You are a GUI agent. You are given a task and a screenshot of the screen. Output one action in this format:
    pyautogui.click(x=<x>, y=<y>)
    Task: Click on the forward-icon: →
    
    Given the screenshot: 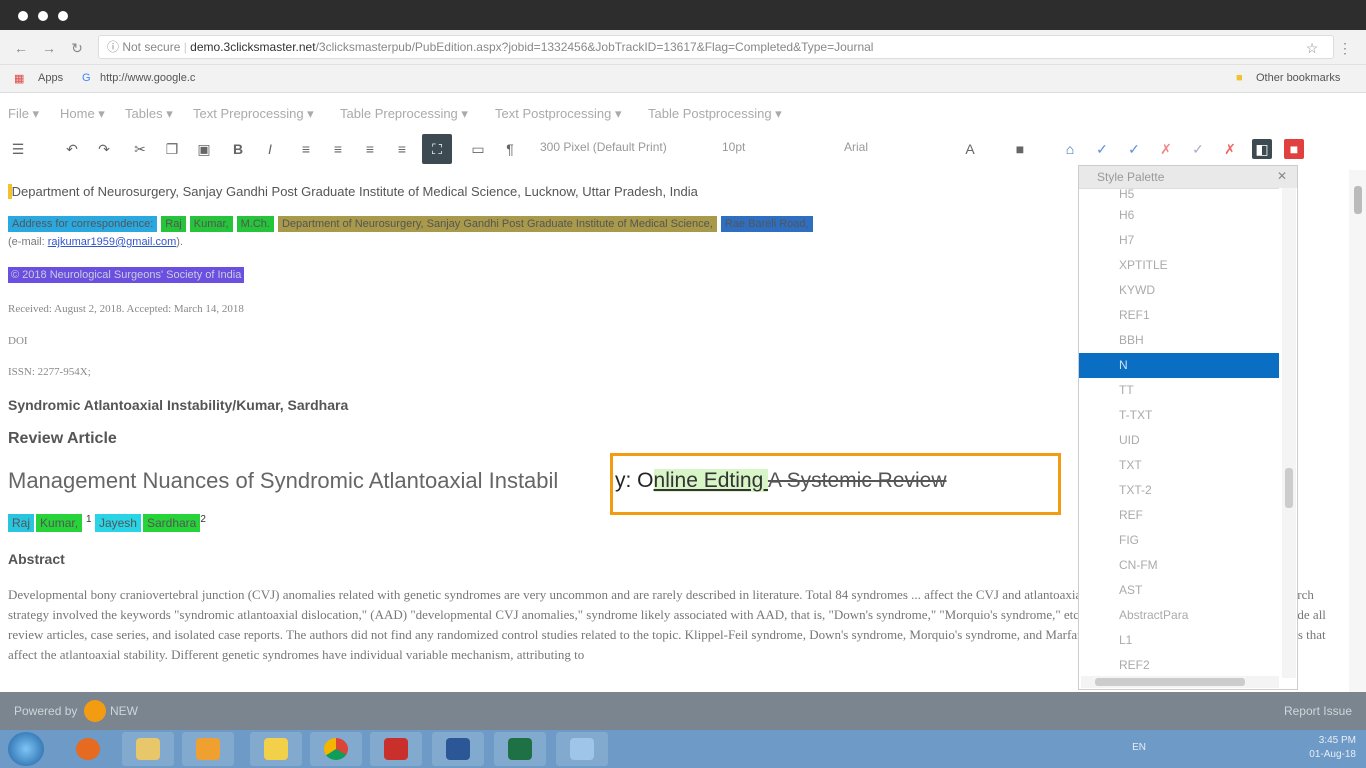 What is the action you would take?
    pyautogui.click(x=49, y=48)
    